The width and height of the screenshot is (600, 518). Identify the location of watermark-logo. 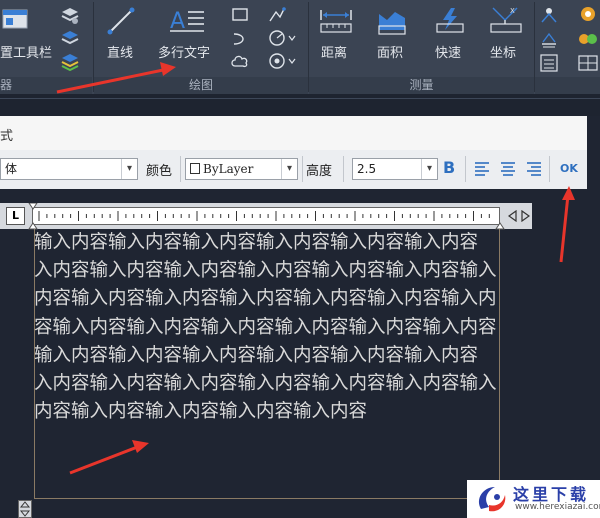
(492, 499).